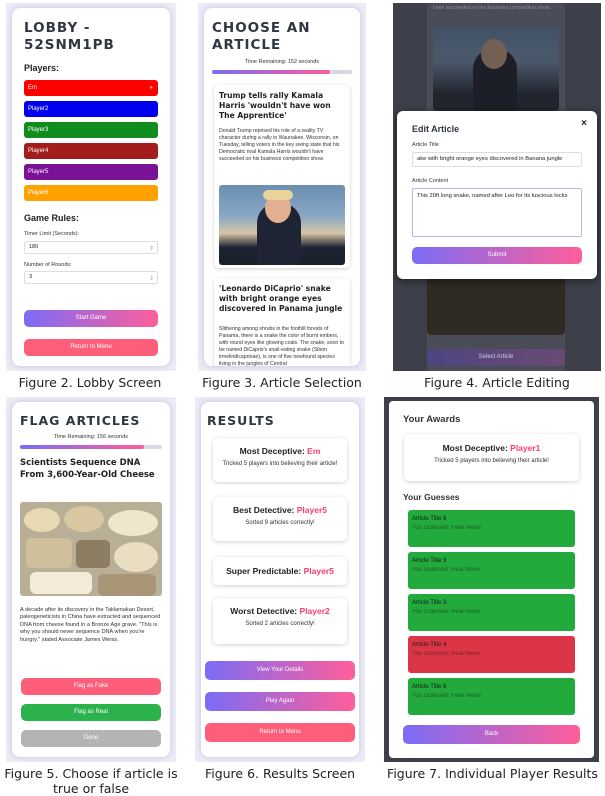 Image resolution: width=605 pixels, height=796 pixels. I want to click on award-card: Super Predictable: Player5, so click(280, 571).